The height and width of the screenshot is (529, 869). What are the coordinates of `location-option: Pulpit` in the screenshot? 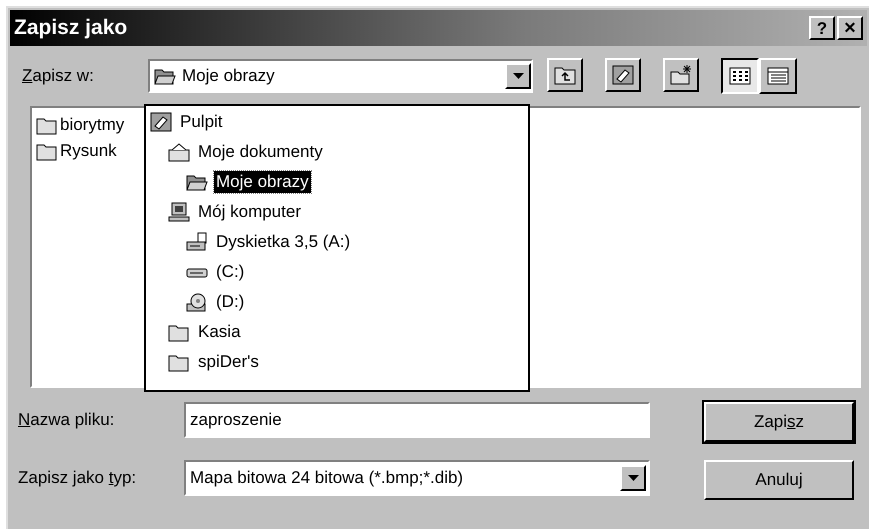 It's located at (201, 122).